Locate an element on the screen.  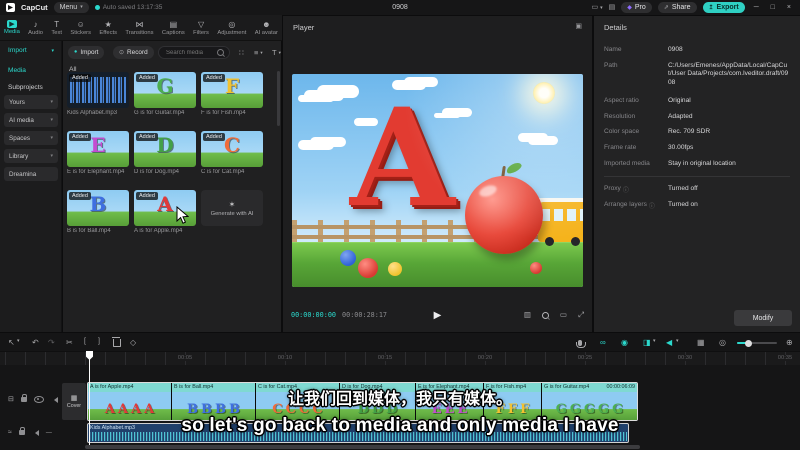
layout-selector-icon: ▭ ▾ is located at coordinates (597, 7).